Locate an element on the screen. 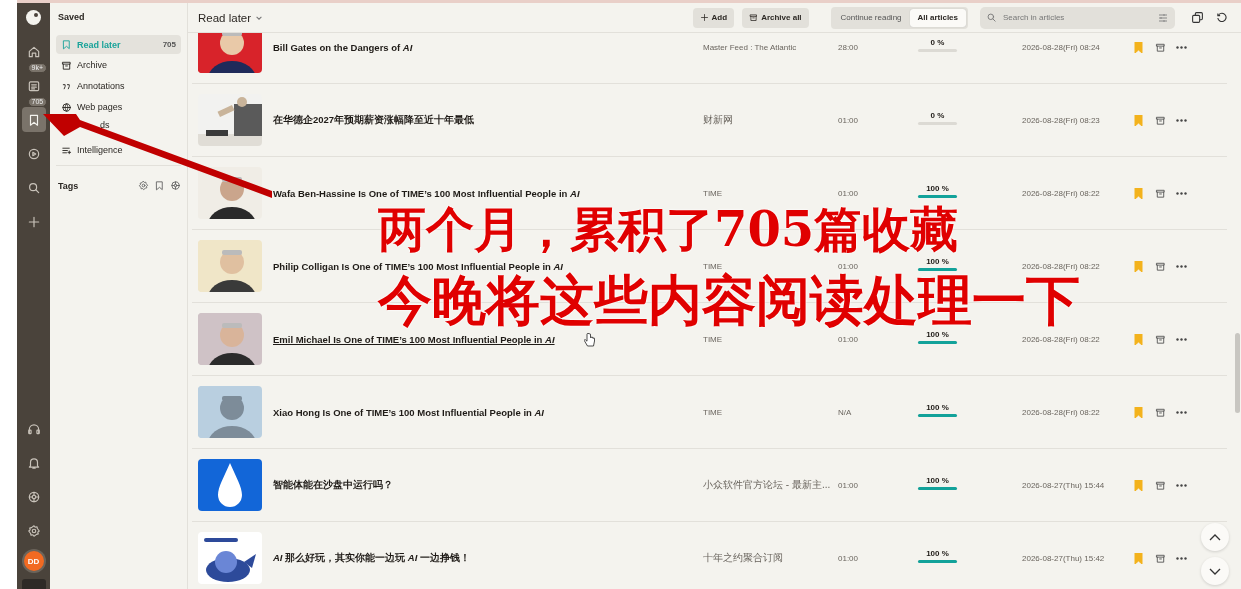  item-count: 705 is located at coordinates (169, 44).